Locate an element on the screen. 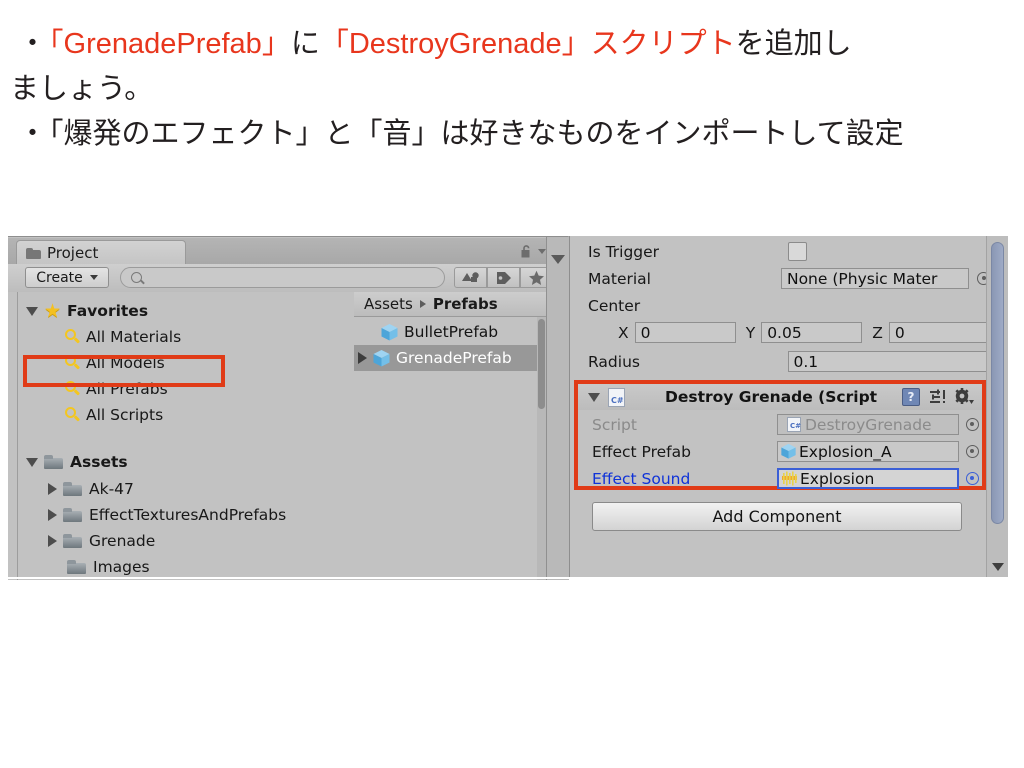  center-z-input: 0 is located at coordinates (939, 332).